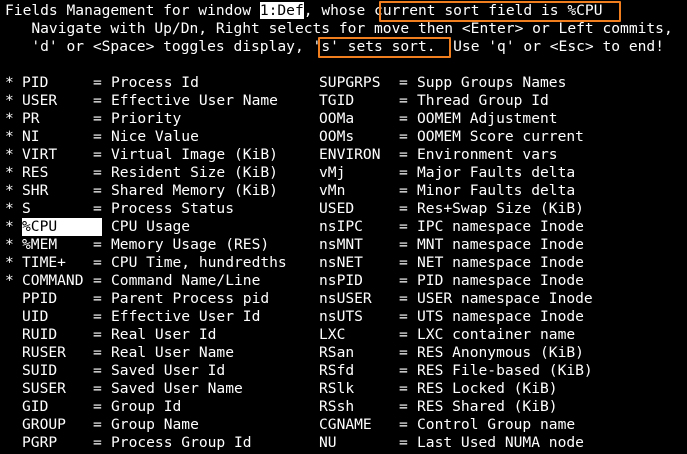 The height and width of the screenshot is (454, 687). Describe the element at coordinates (336, 407) in the screenshot. I see `field-name: RSsh` at that location.